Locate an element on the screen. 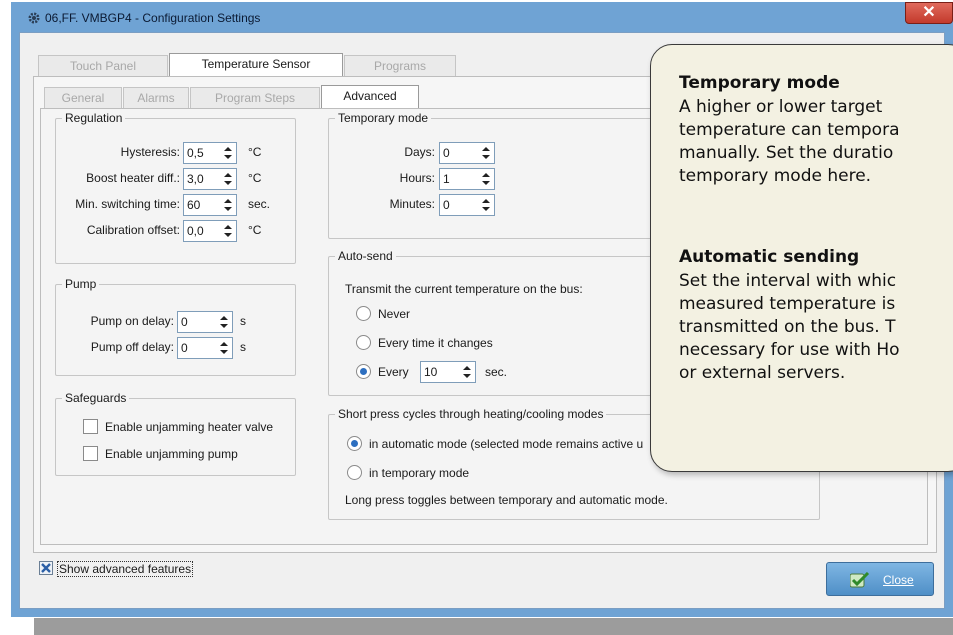  tooltip-line: manually. Set the duratio is located at coordinates (786, 153).